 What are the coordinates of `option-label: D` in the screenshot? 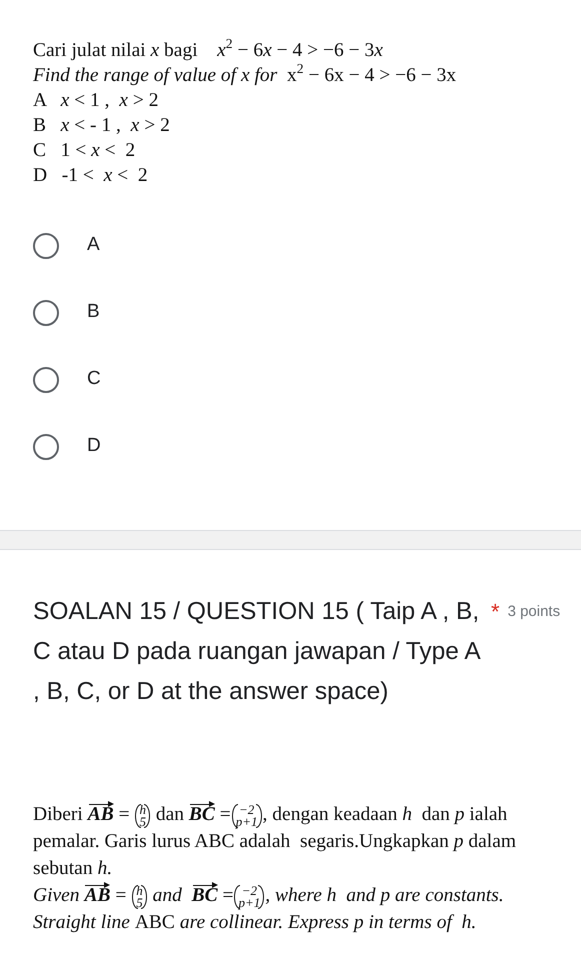 It's located at (94, 446).